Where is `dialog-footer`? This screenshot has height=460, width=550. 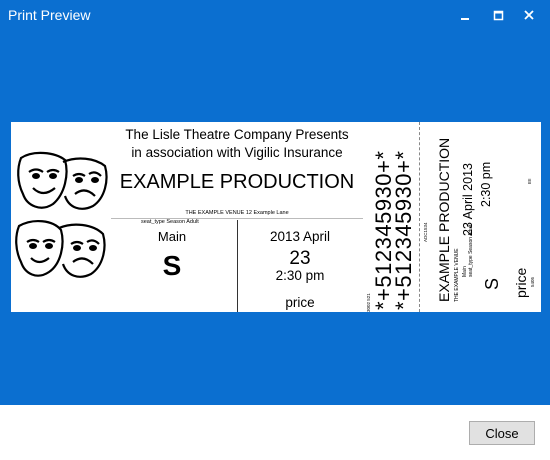 dialog-footer is located at coordinates (275, 432).